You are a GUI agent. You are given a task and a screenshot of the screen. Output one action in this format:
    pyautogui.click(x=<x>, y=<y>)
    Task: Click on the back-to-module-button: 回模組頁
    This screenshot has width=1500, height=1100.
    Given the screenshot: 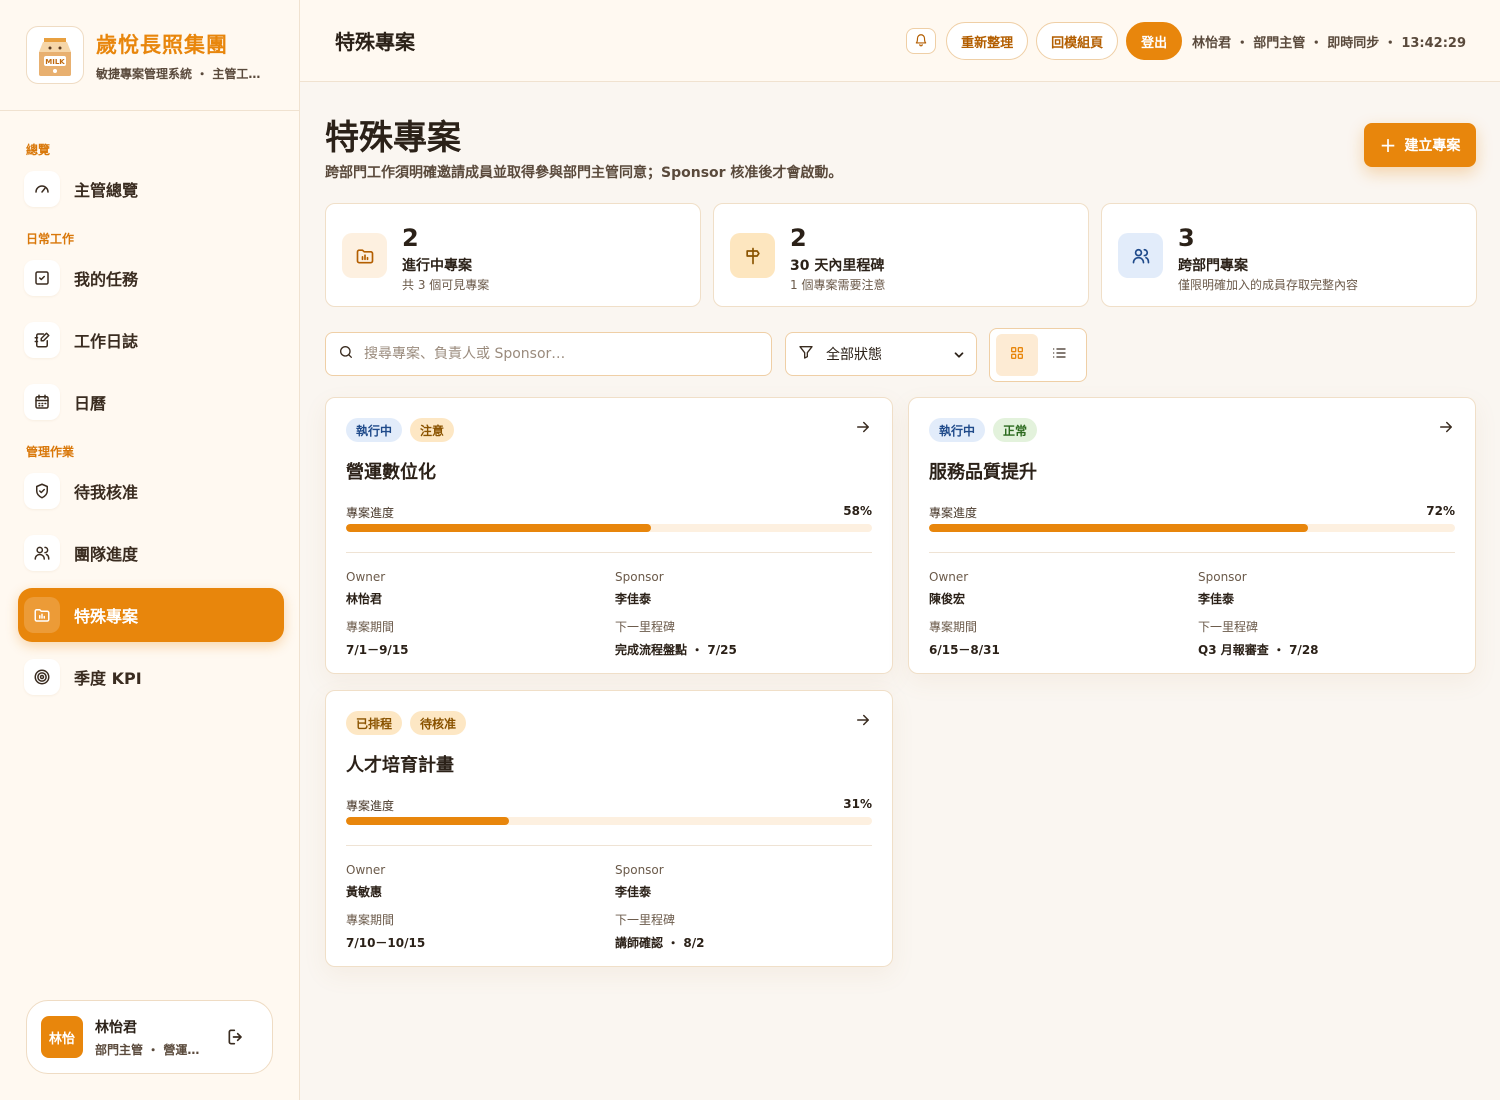 What is the action you would take?
    pyautogui.click(x=1077, y=41)
    